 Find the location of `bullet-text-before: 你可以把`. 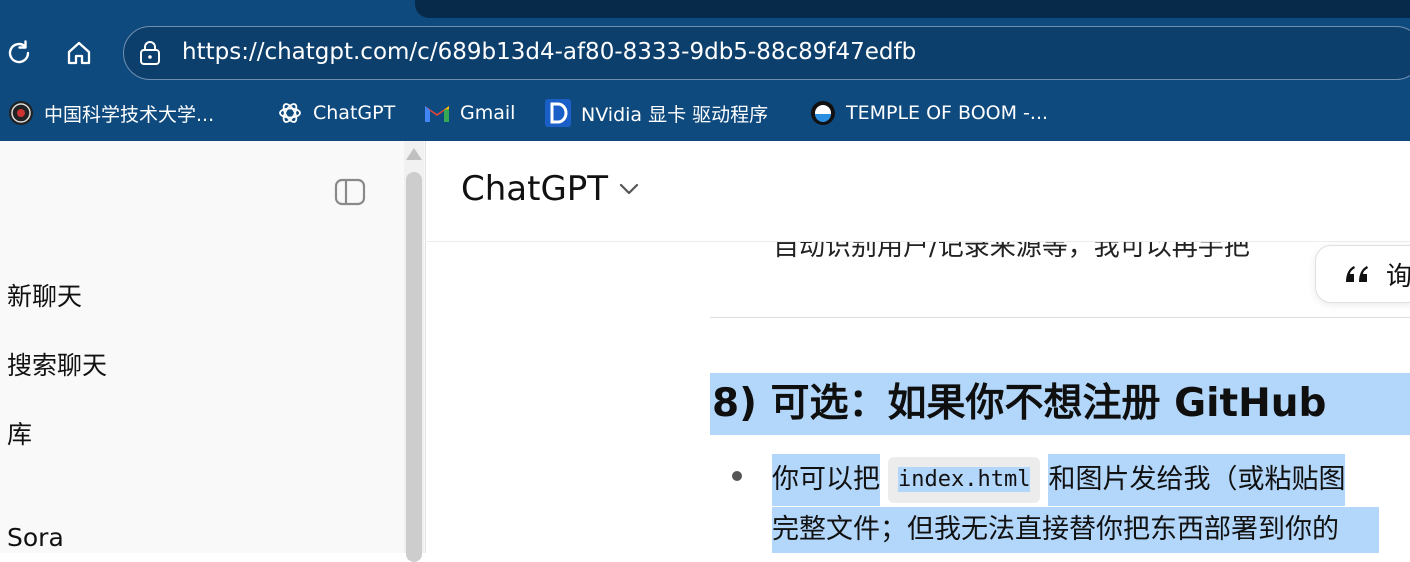

bullet-text-before: 你可以把 is located at coordinates (826, 480).